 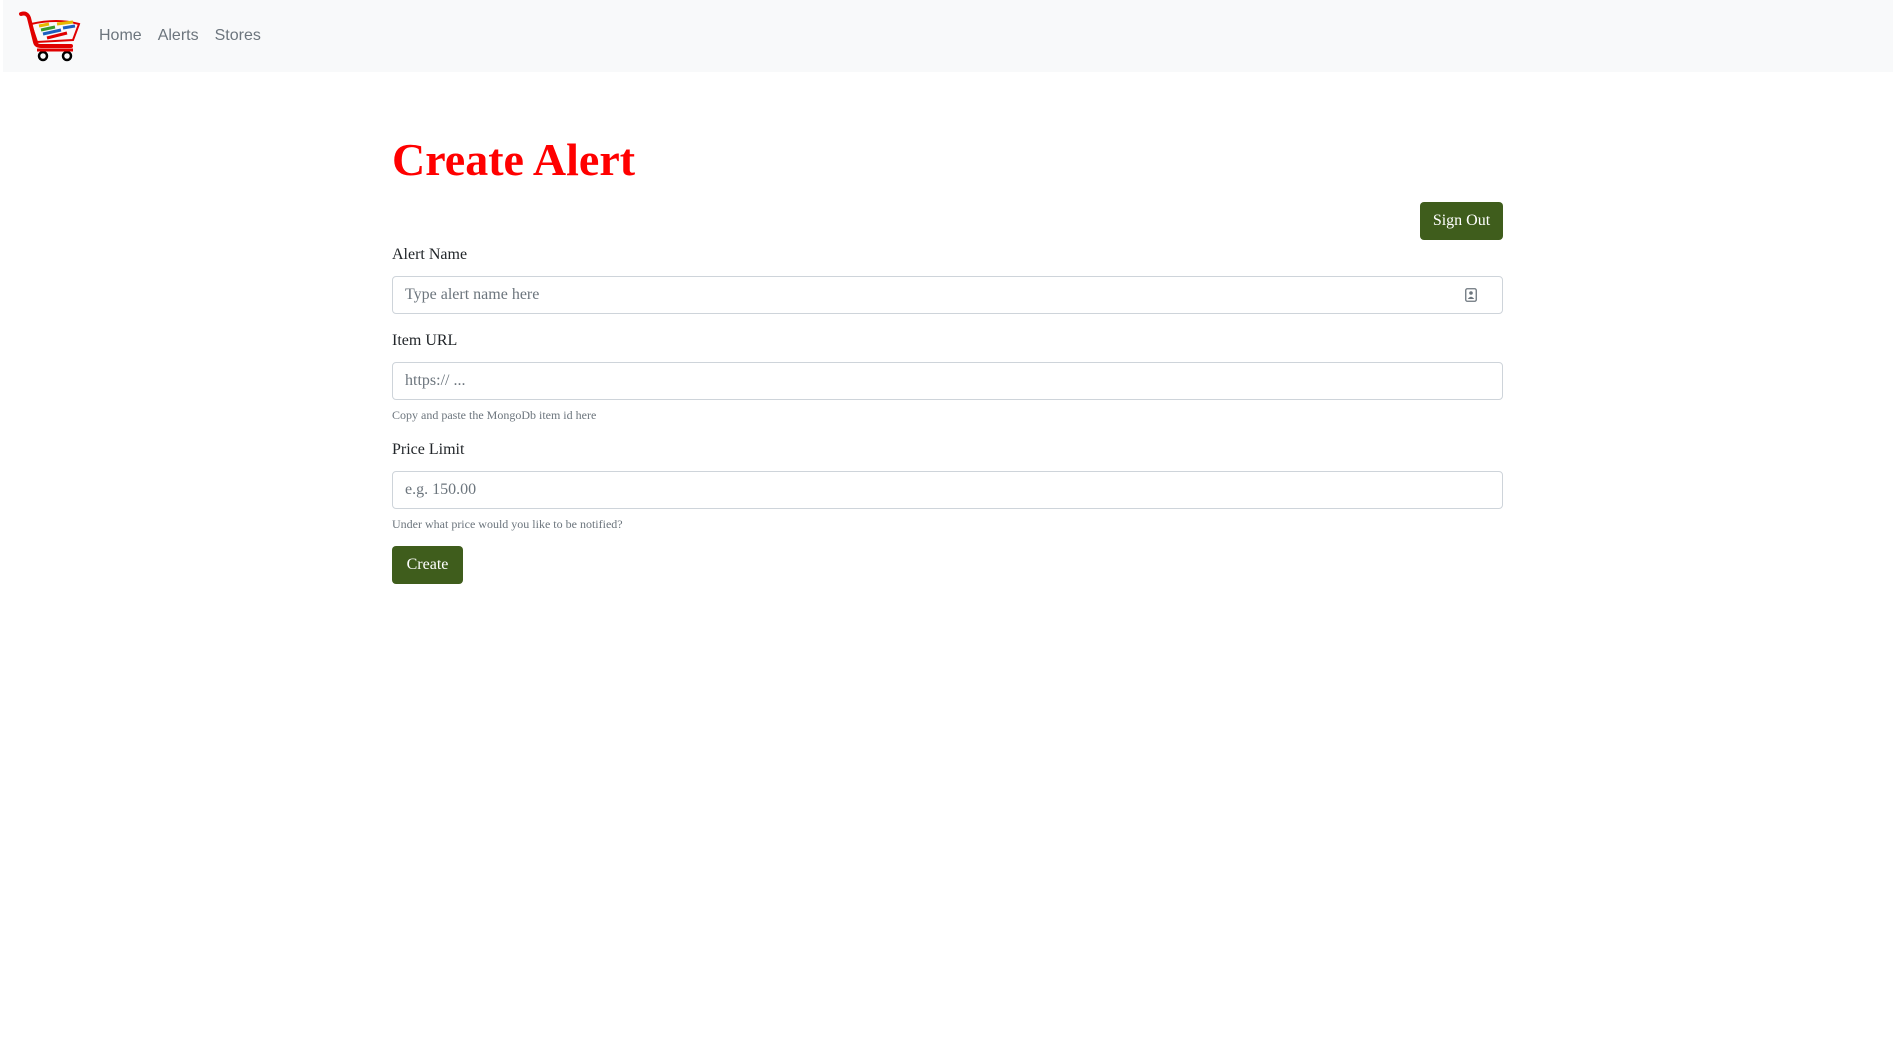 What do you see at coordinates (425, 340) in the screenshot?
I see `item-url-label: Item URL` at bounding box center [425, 340].